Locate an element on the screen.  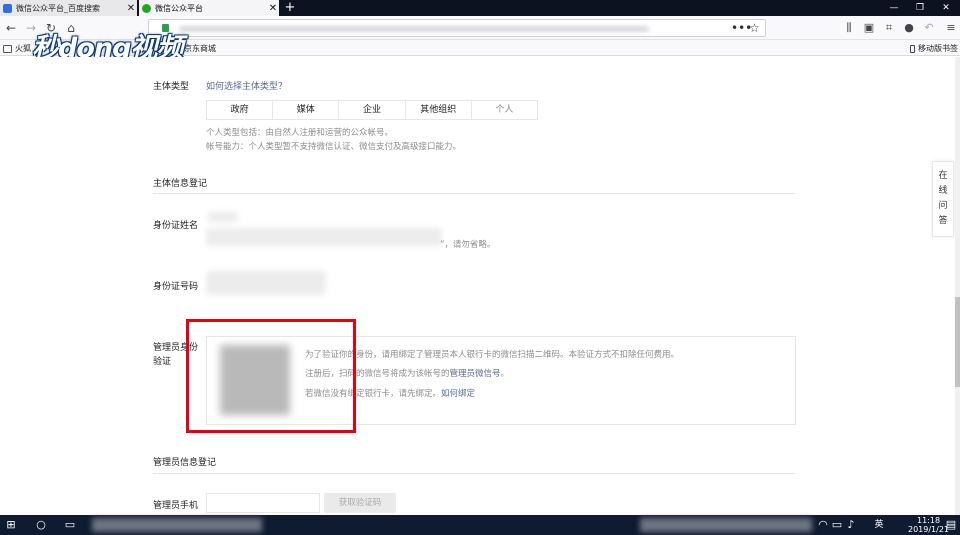
subject-type-other-org: 其他组织 is located at coordinates (439, 110).